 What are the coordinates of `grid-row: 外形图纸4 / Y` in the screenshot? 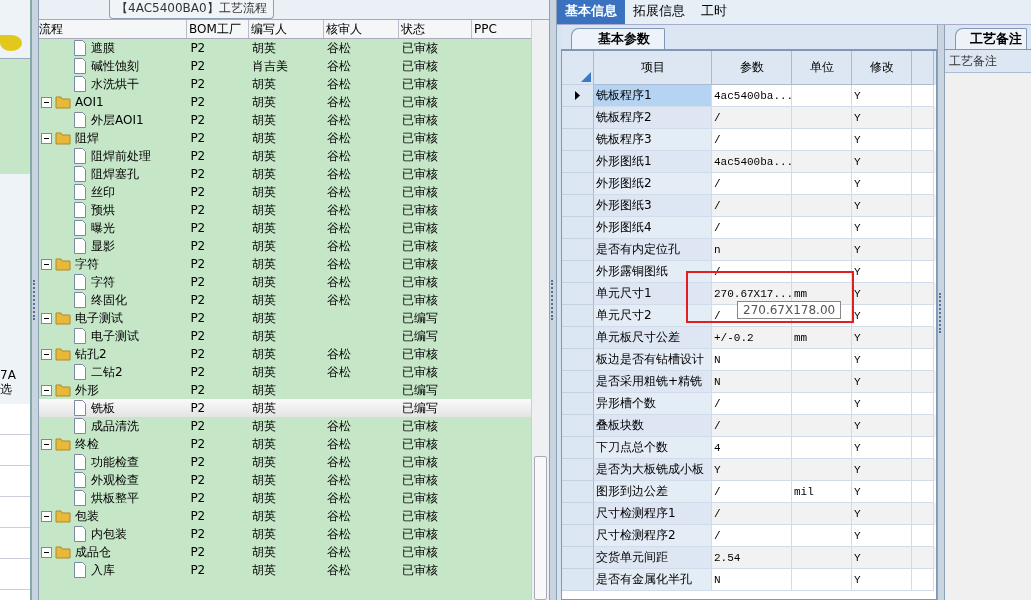 It's located at (749, 228).